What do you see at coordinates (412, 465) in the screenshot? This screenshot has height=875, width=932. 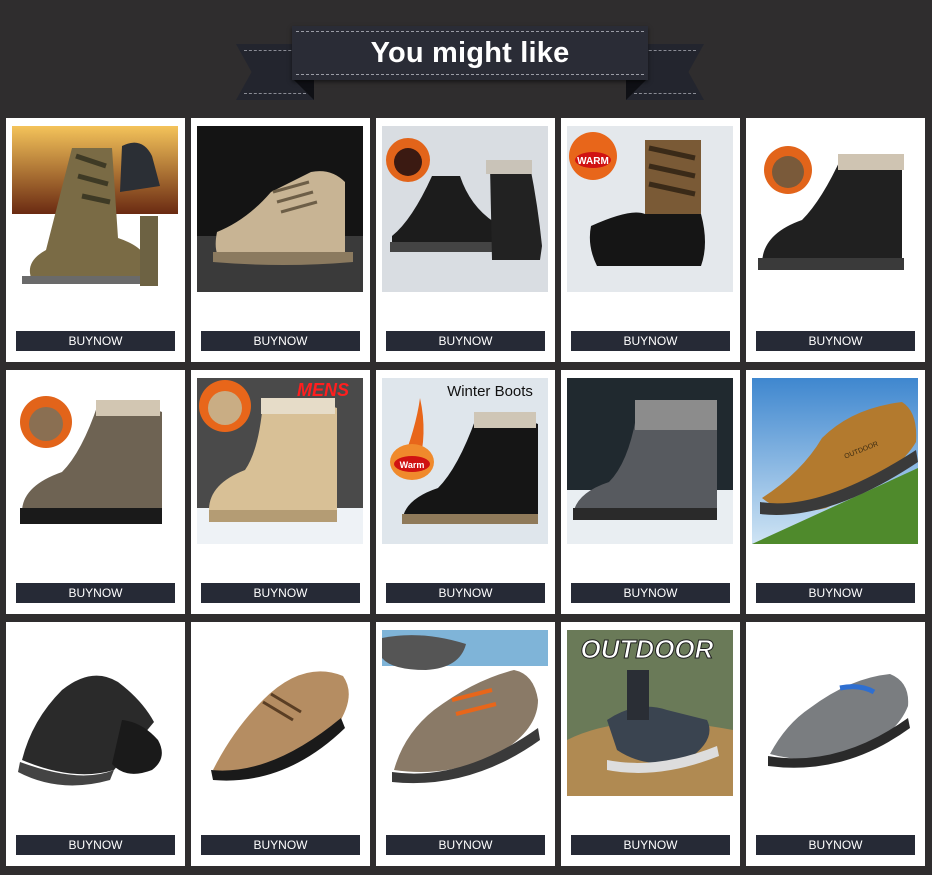 I see `warm-badge: Warm` at bounding box center [412, 465].